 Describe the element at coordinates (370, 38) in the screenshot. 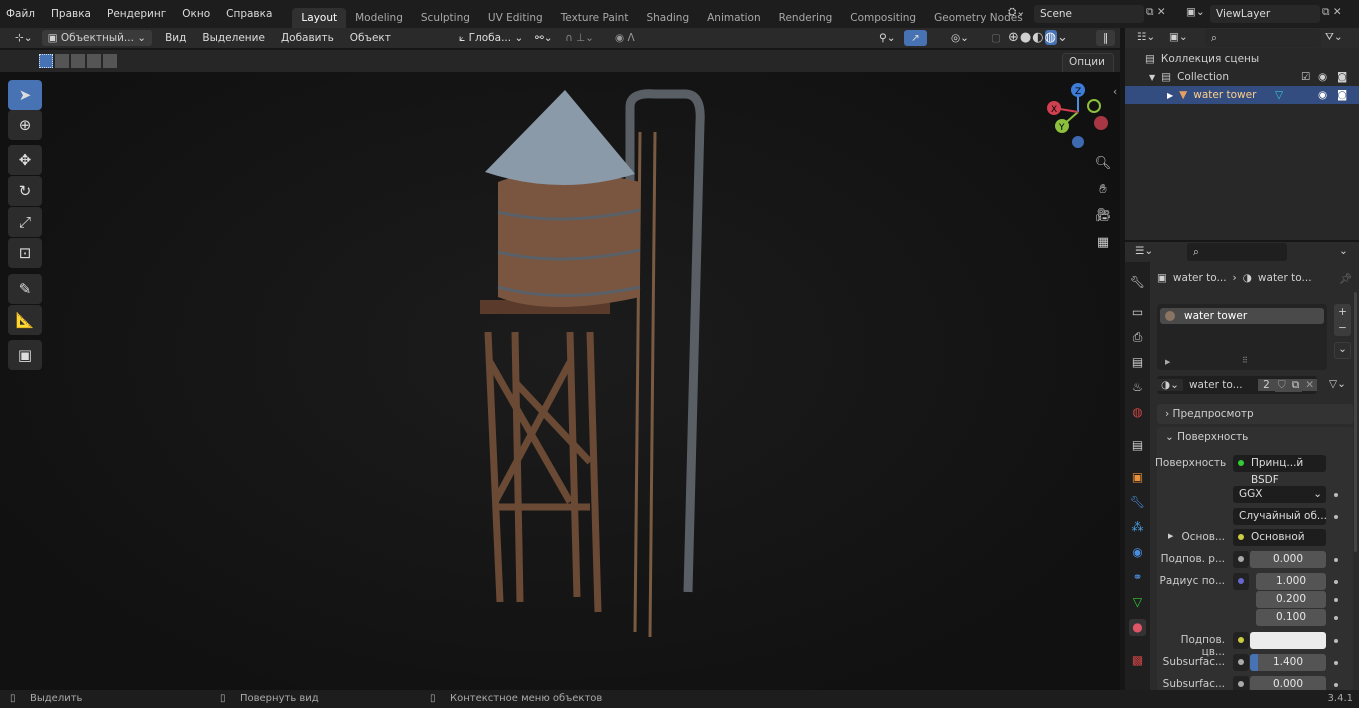

I see `menu-object: Объект` at that location.